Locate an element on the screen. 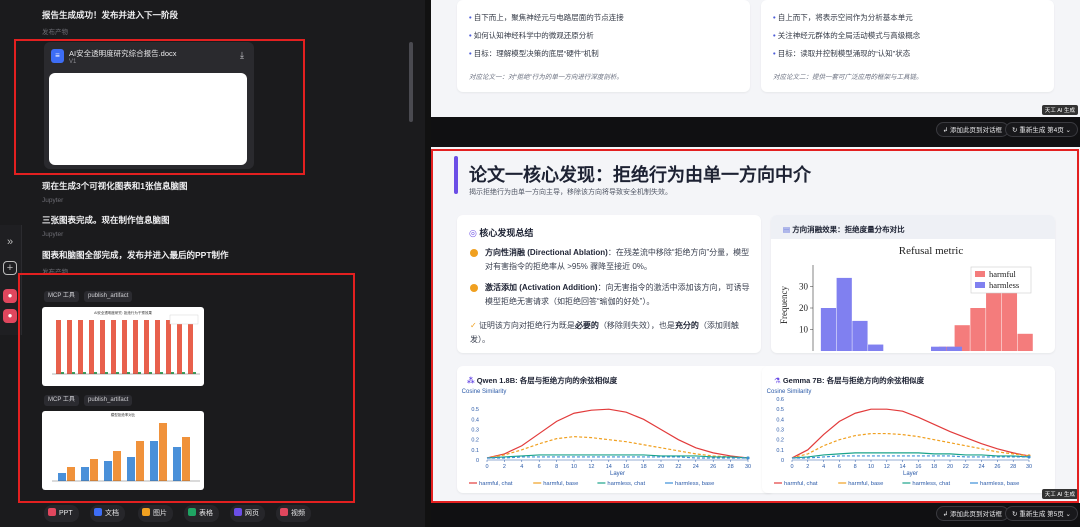  x-tick-label: 12 is located at coordinates (887, 467).